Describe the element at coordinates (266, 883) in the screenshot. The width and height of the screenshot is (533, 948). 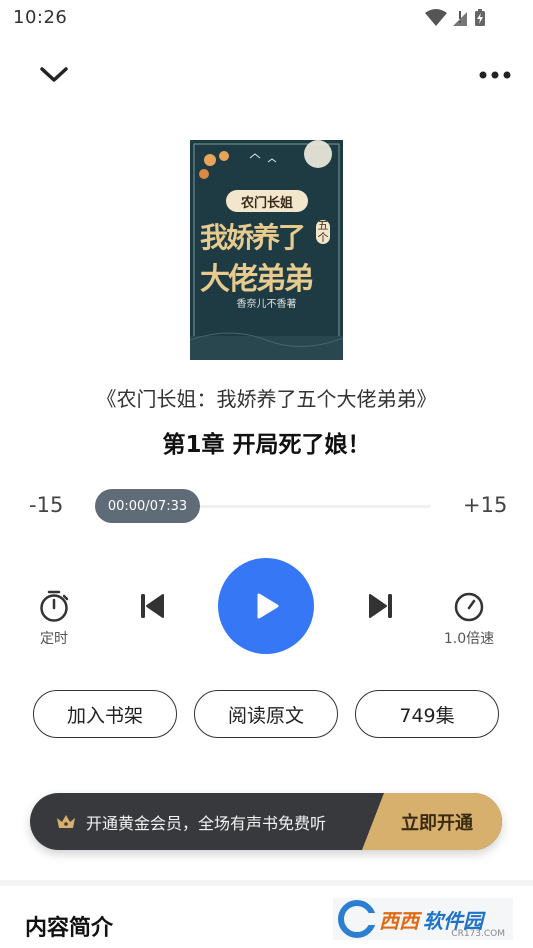
I see `section-divider` at that location.